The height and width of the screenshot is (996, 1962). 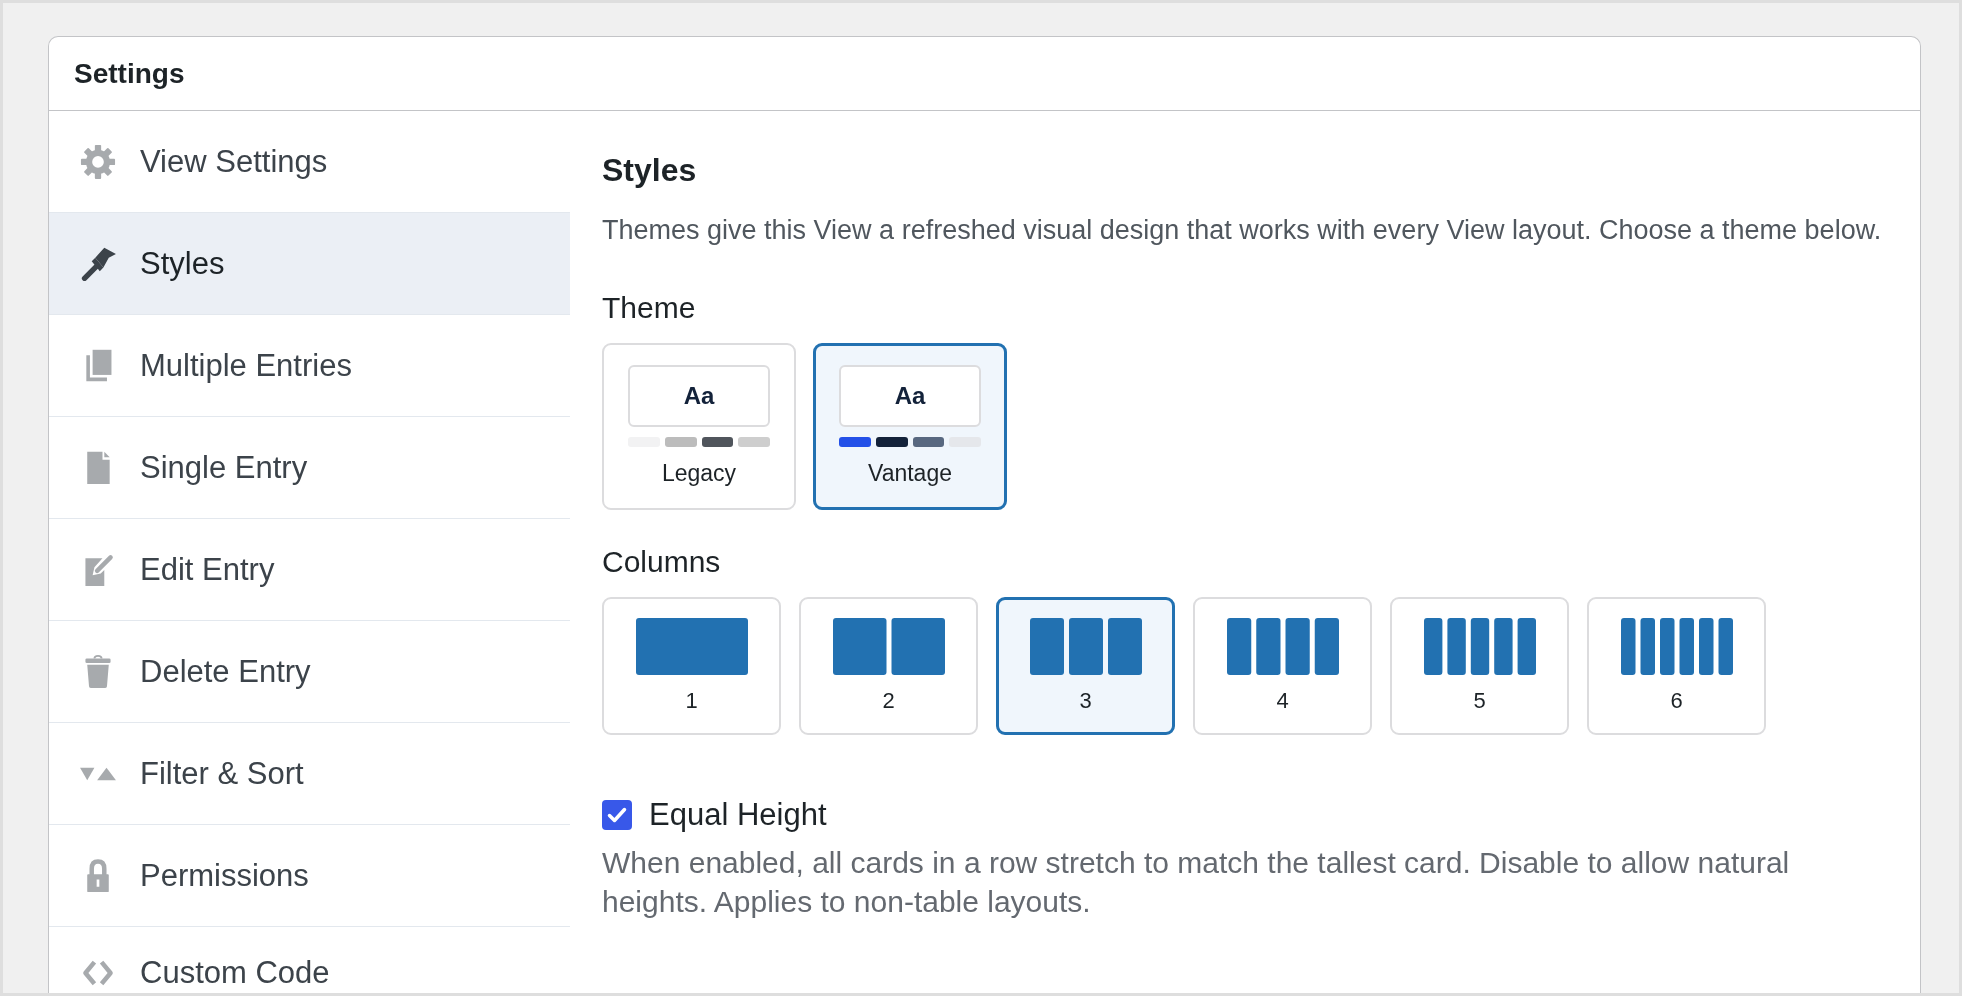 I want to click on checkbox, so click(x=617, y=815).